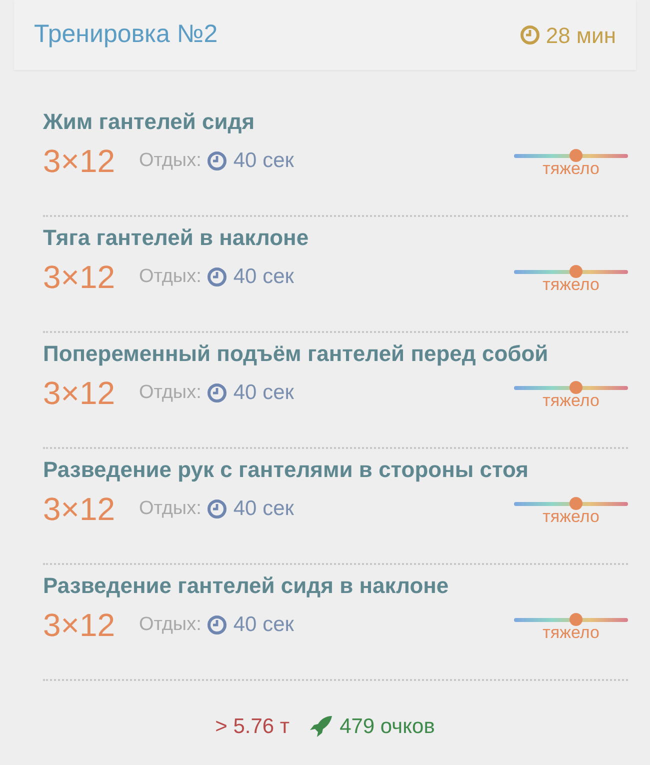 This screenshot has height=765, width=650. Describe the element at coordinates (176, 238) in the screenshot. I see `exercise-name: Тяга гантелей в наклоне` at that location.